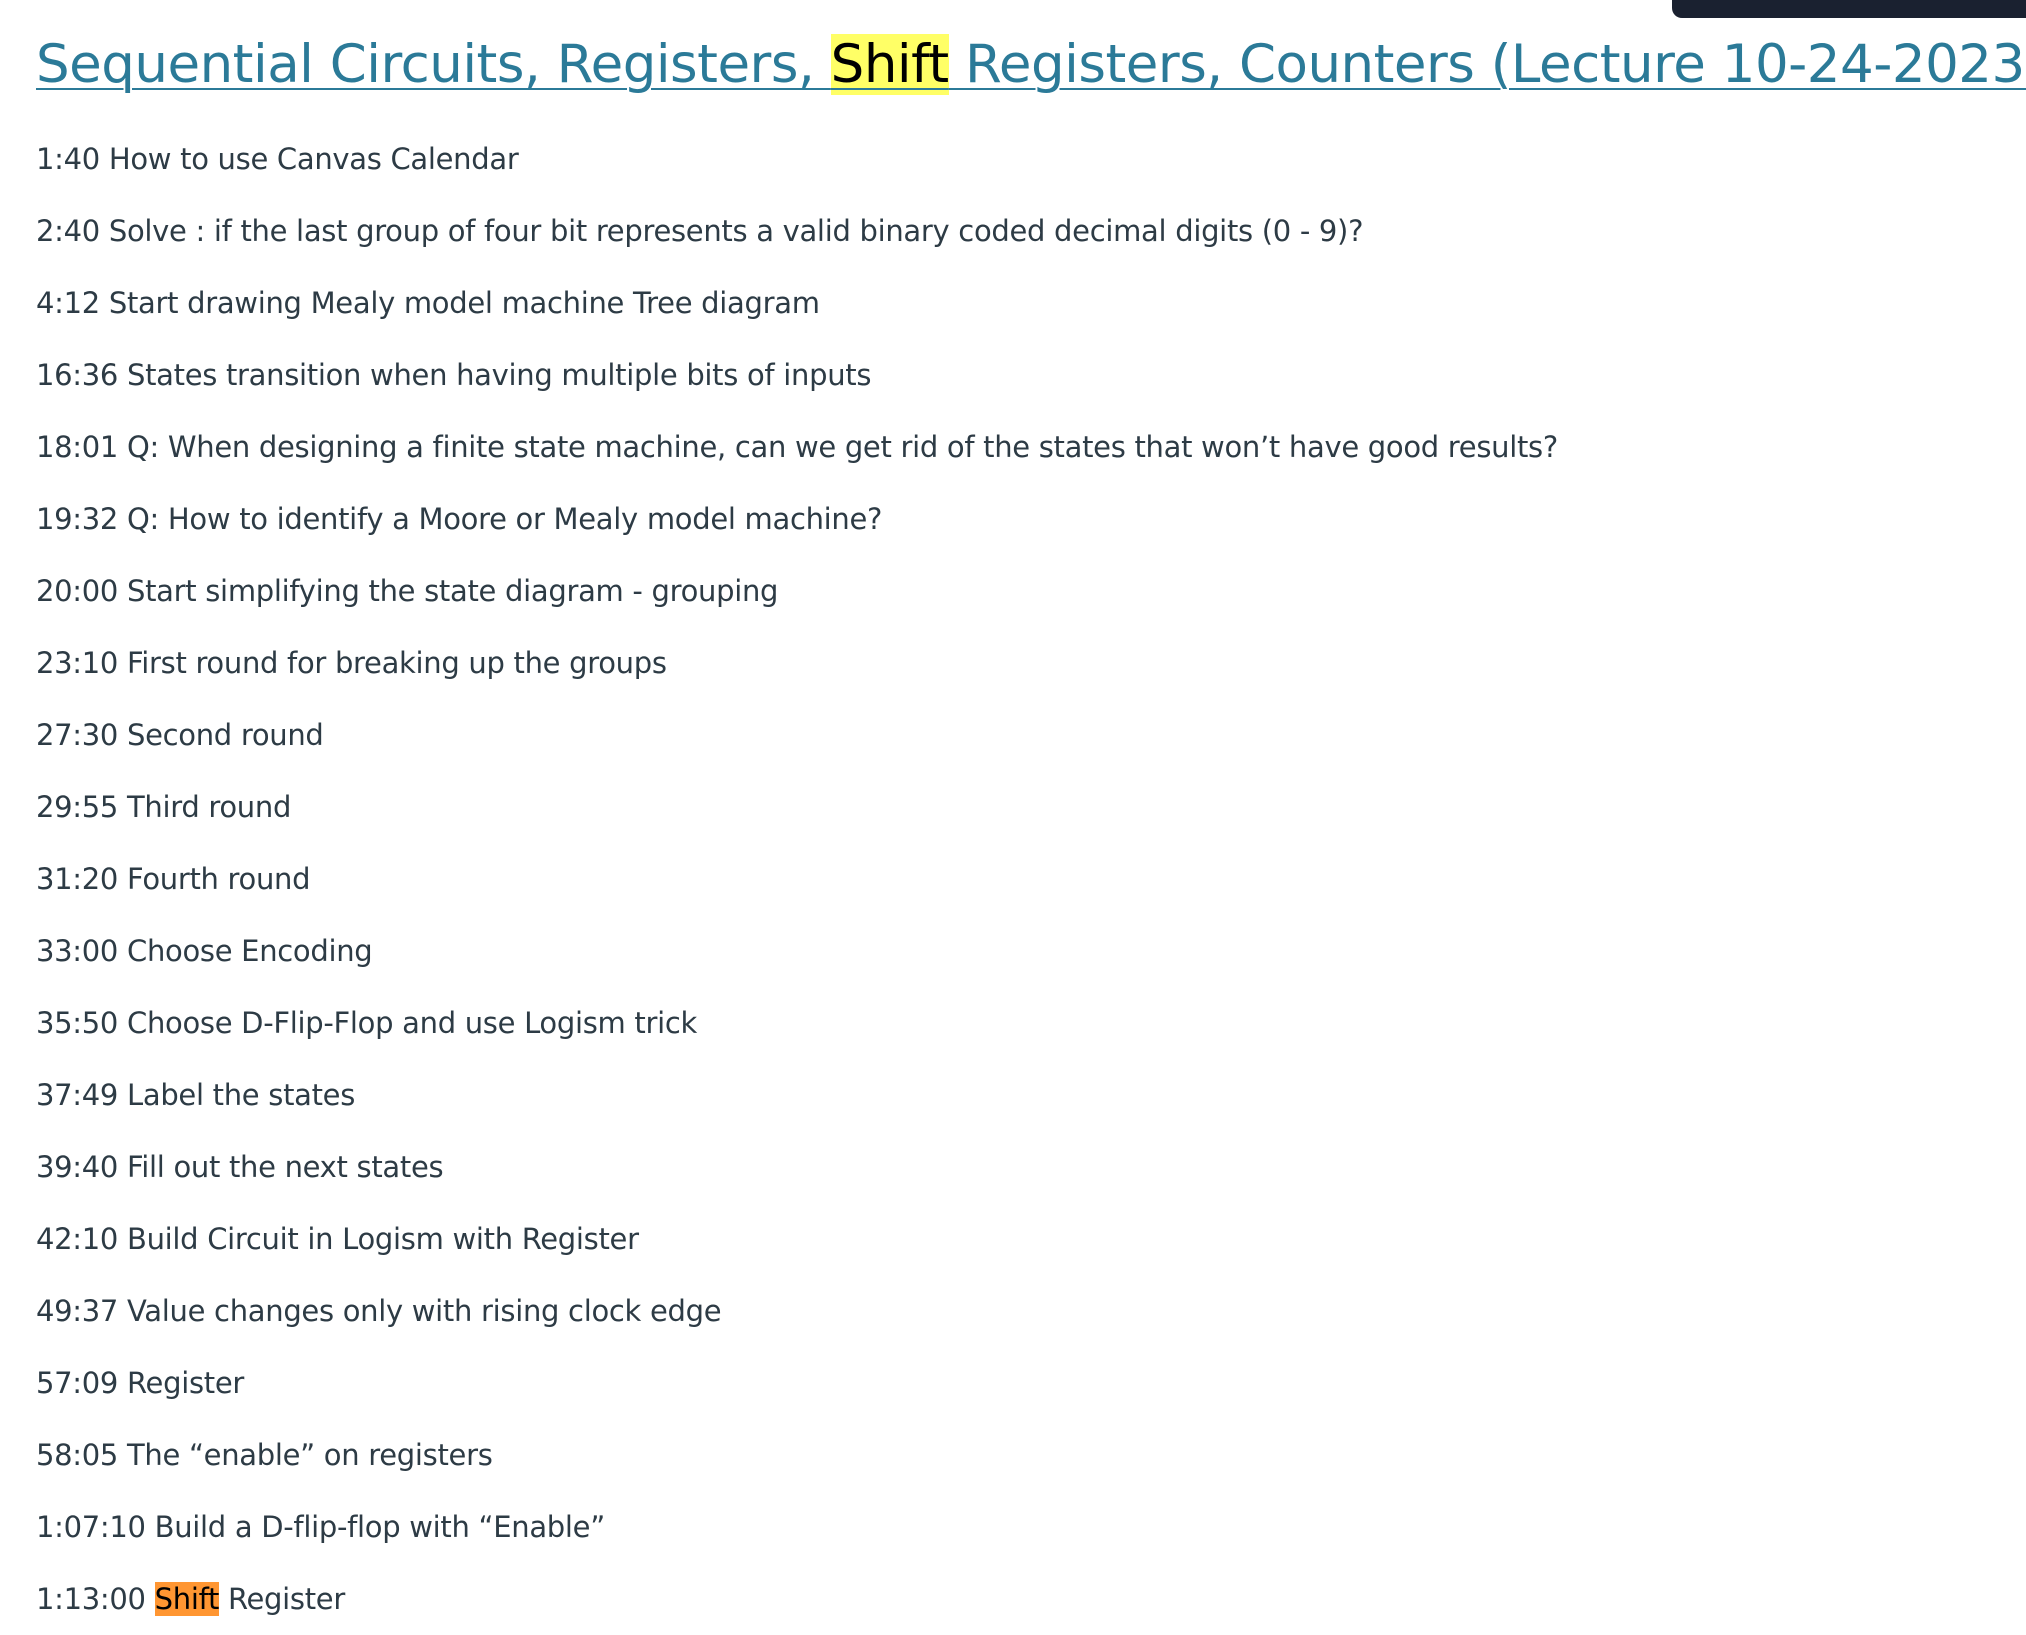 This screenshot has height=1635, width=2026. What do you see at coordinates (240, 1167) in the screenshot?
I see `timestamp-item: 39:40 Fill out the next states` at bounding box center [240, 1167].